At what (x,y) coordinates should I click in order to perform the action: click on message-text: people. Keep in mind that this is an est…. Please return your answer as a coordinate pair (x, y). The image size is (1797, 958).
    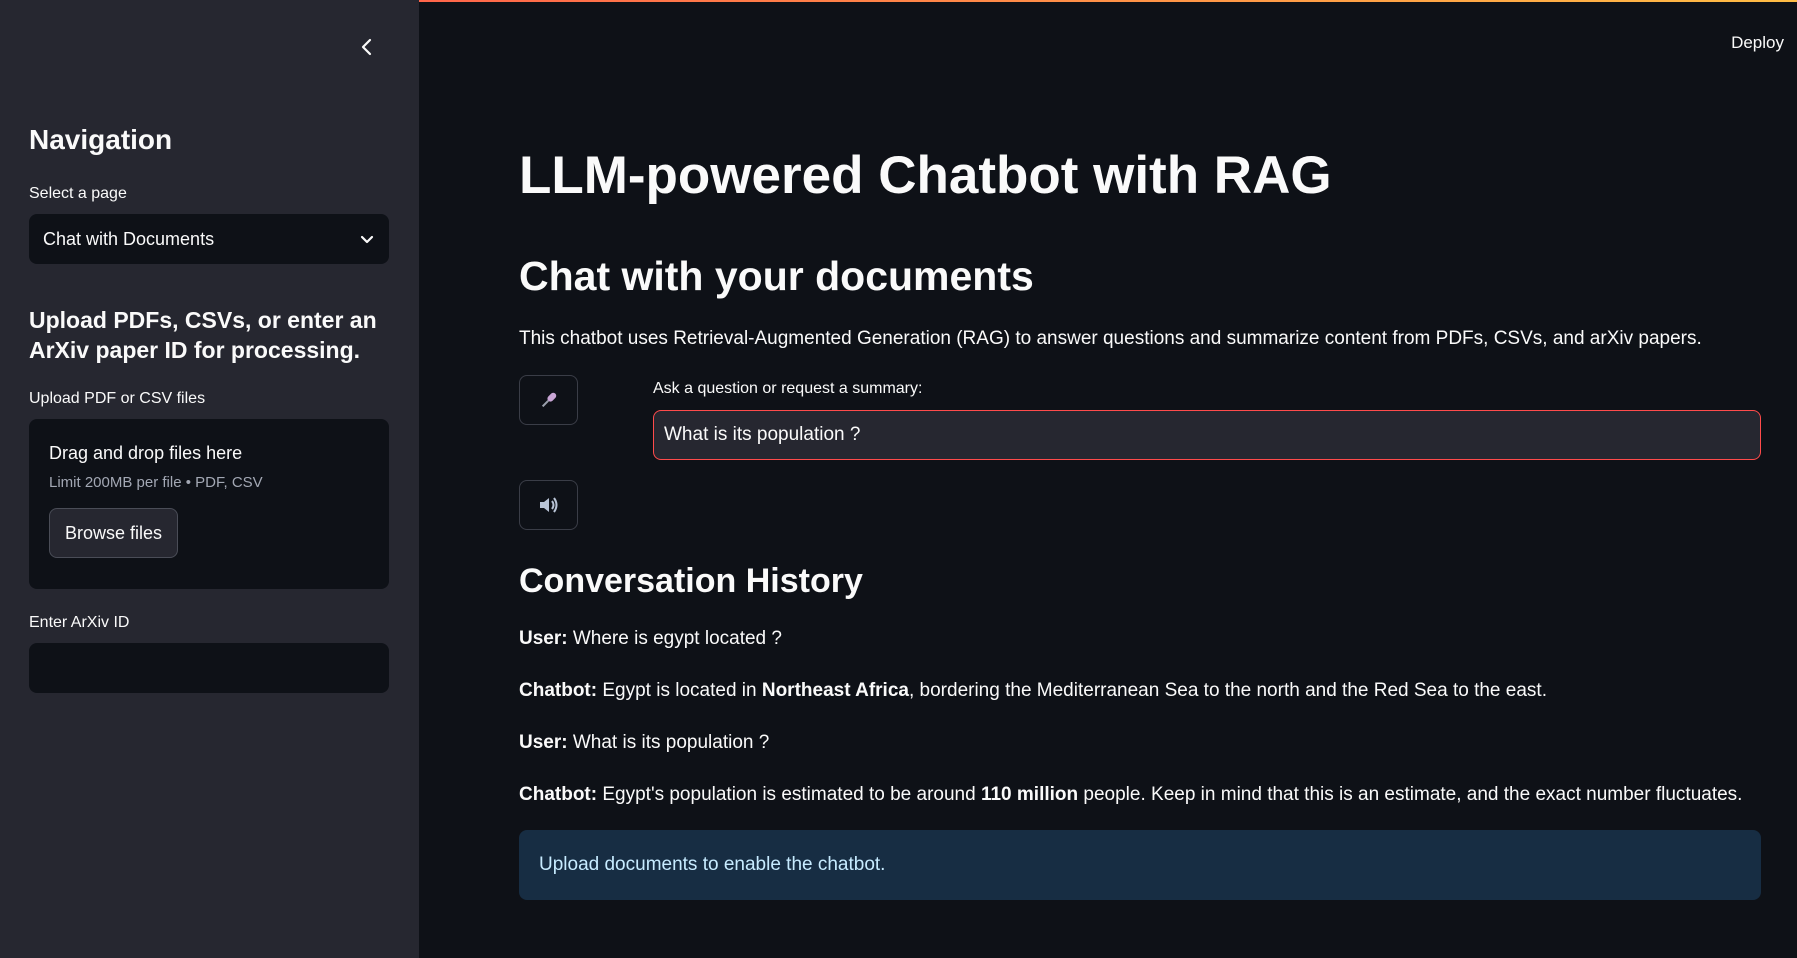
    Looking at the image, I should click on (1410, 794).